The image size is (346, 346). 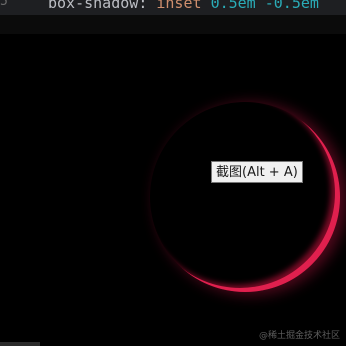 I want to click on editor-divider, so click(x=173, y=24).